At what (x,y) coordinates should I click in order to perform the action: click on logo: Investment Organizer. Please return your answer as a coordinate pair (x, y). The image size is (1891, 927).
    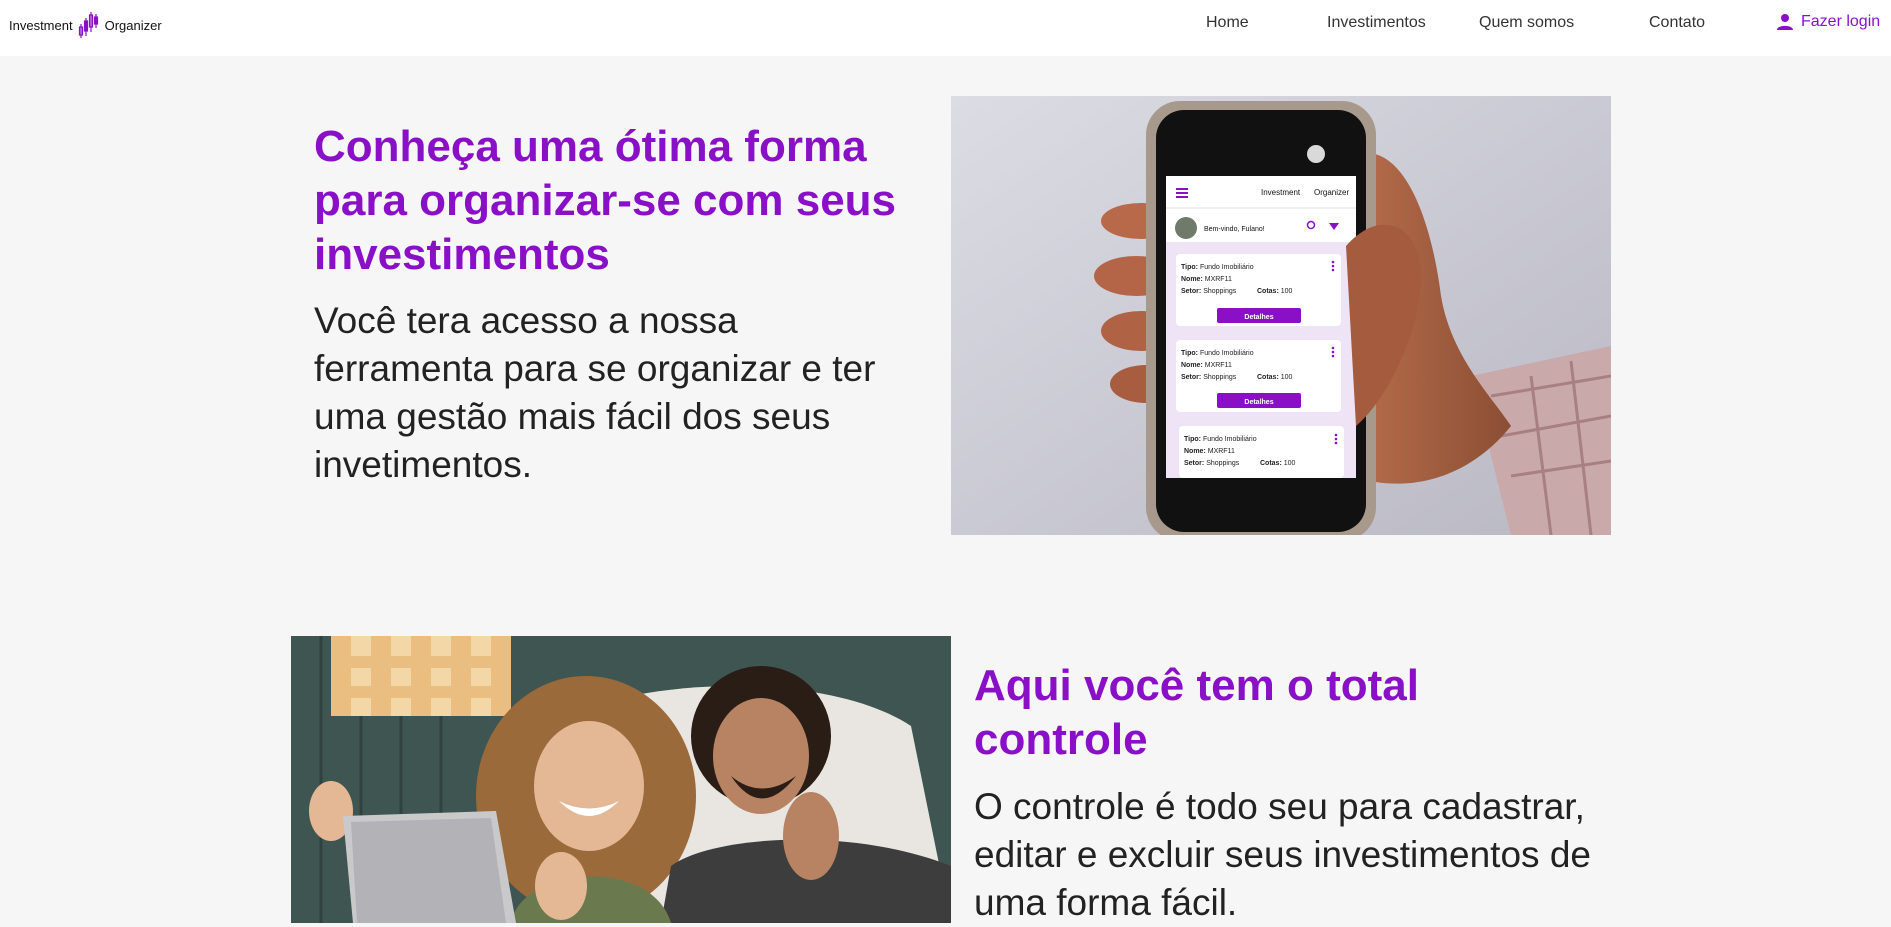
    Looking at the image, I should click on (85, 25).